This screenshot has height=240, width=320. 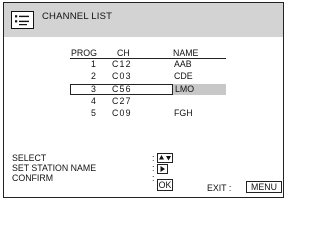 What do you see at coordinates (153, 168) in the screenshot?
I see `set-station-colon: :` at bounding box center [153, 168].